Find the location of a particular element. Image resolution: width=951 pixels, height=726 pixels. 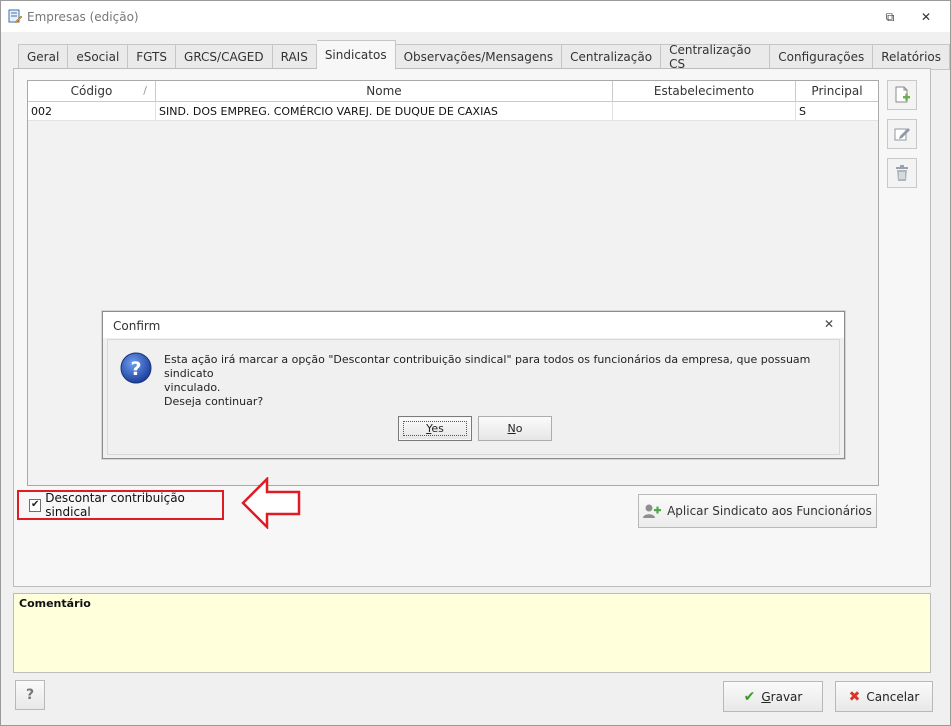

close-button: ✕ is located at coordinates (926, 17).